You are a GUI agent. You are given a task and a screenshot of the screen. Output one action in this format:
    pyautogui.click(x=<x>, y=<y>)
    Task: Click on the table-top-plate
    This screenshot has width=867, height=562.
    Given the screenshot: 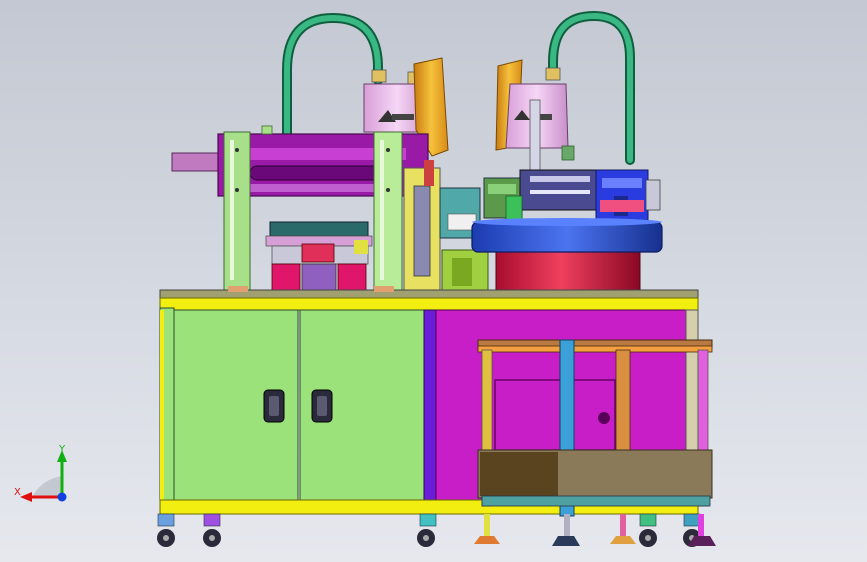 What is the action you would take?
    pyautogui.click(x=429, y=298)
    